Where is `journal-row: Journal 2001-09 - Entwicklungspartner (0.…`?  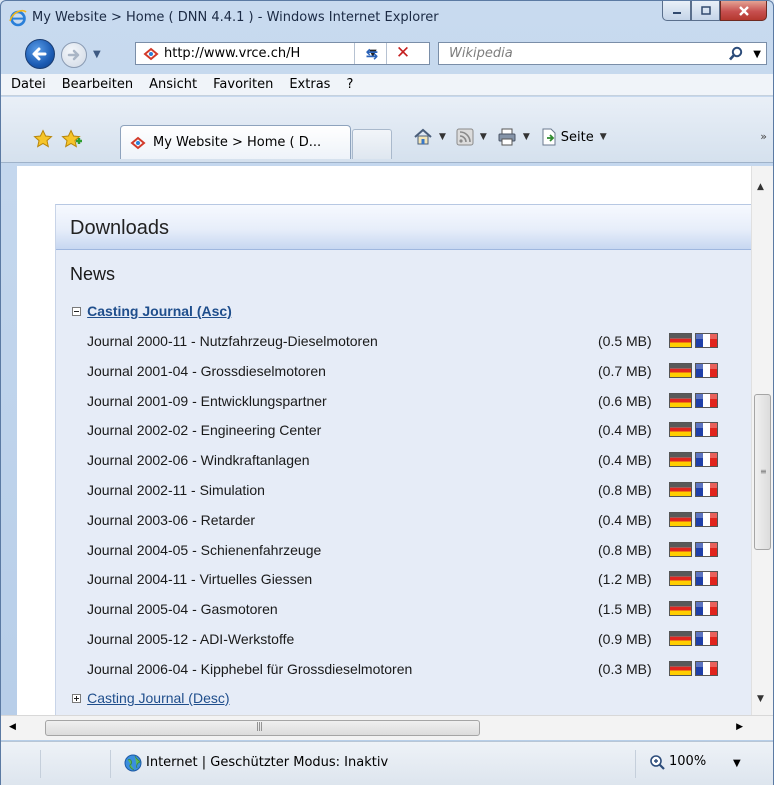
journal-row: Journal 2001-09 - Entwicklungspartner (0.… is located at coordinates (407, 402).